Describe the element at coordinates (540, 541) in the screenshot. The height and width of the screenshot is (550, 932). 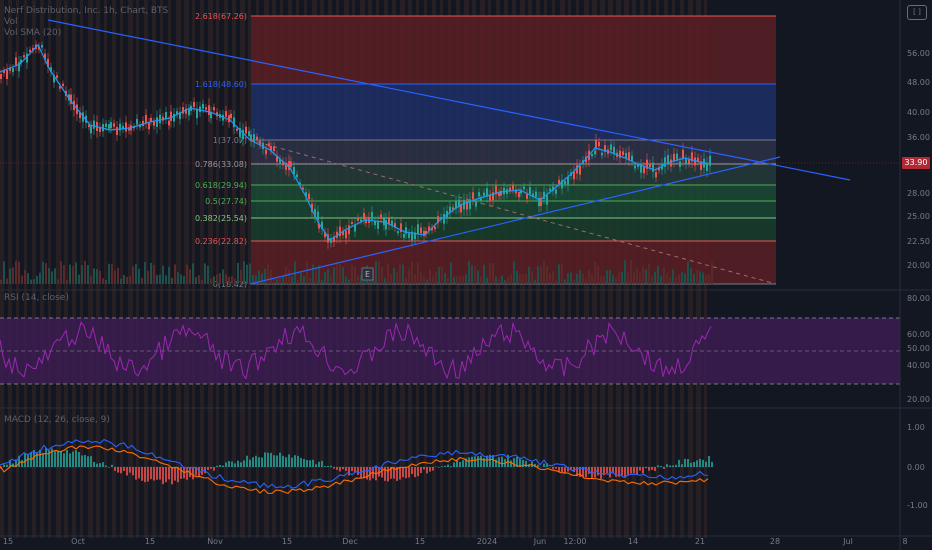
I see `time-tick: Jun` at that location.